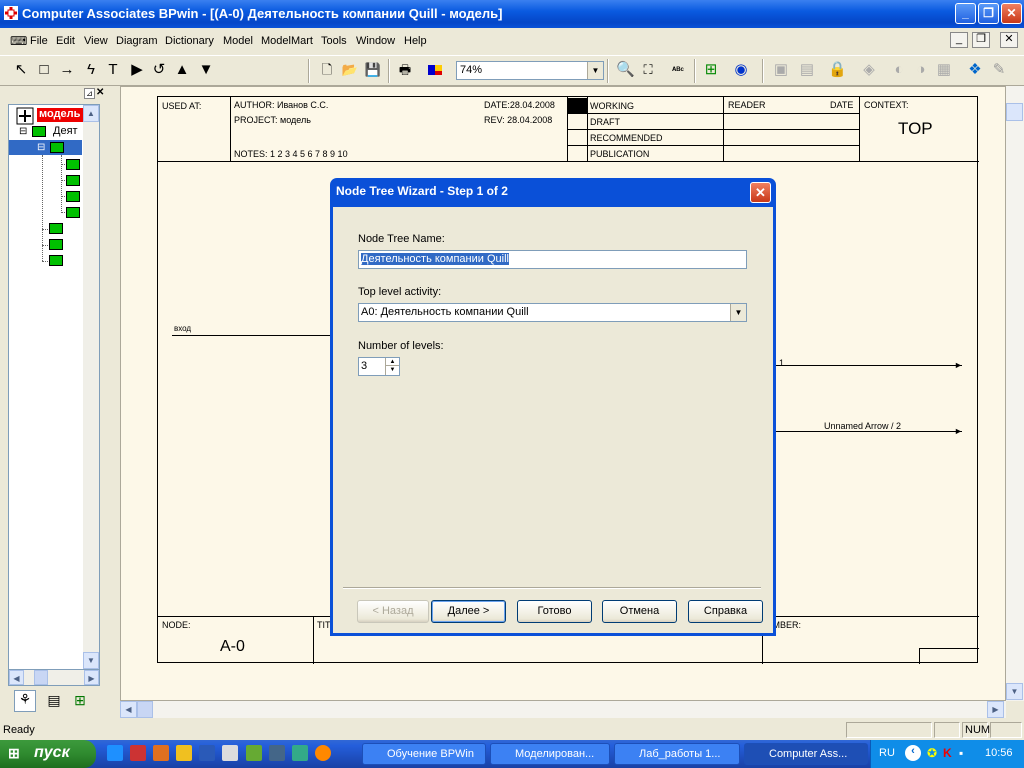 This screenshot has height=768, width=1024. What do you see at coordinates (887, 753) in the screenshot?
I see `language-indicator: RU` at bounding box center [887, 753].